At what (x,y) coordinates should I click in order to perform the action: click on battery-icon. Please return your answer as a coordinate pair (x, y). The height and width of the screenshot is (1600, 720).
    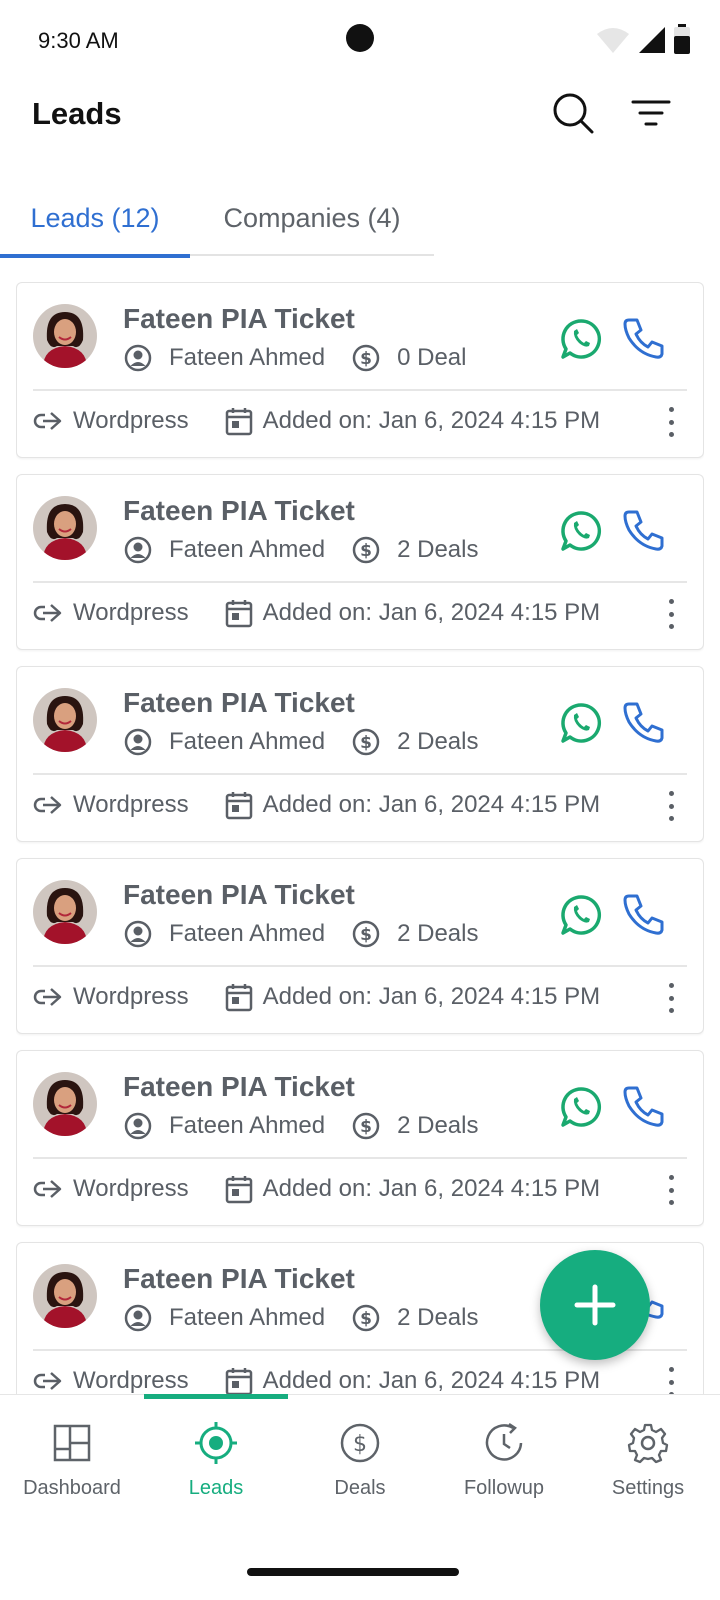
    Looking at the image, I should click on (682, 39).